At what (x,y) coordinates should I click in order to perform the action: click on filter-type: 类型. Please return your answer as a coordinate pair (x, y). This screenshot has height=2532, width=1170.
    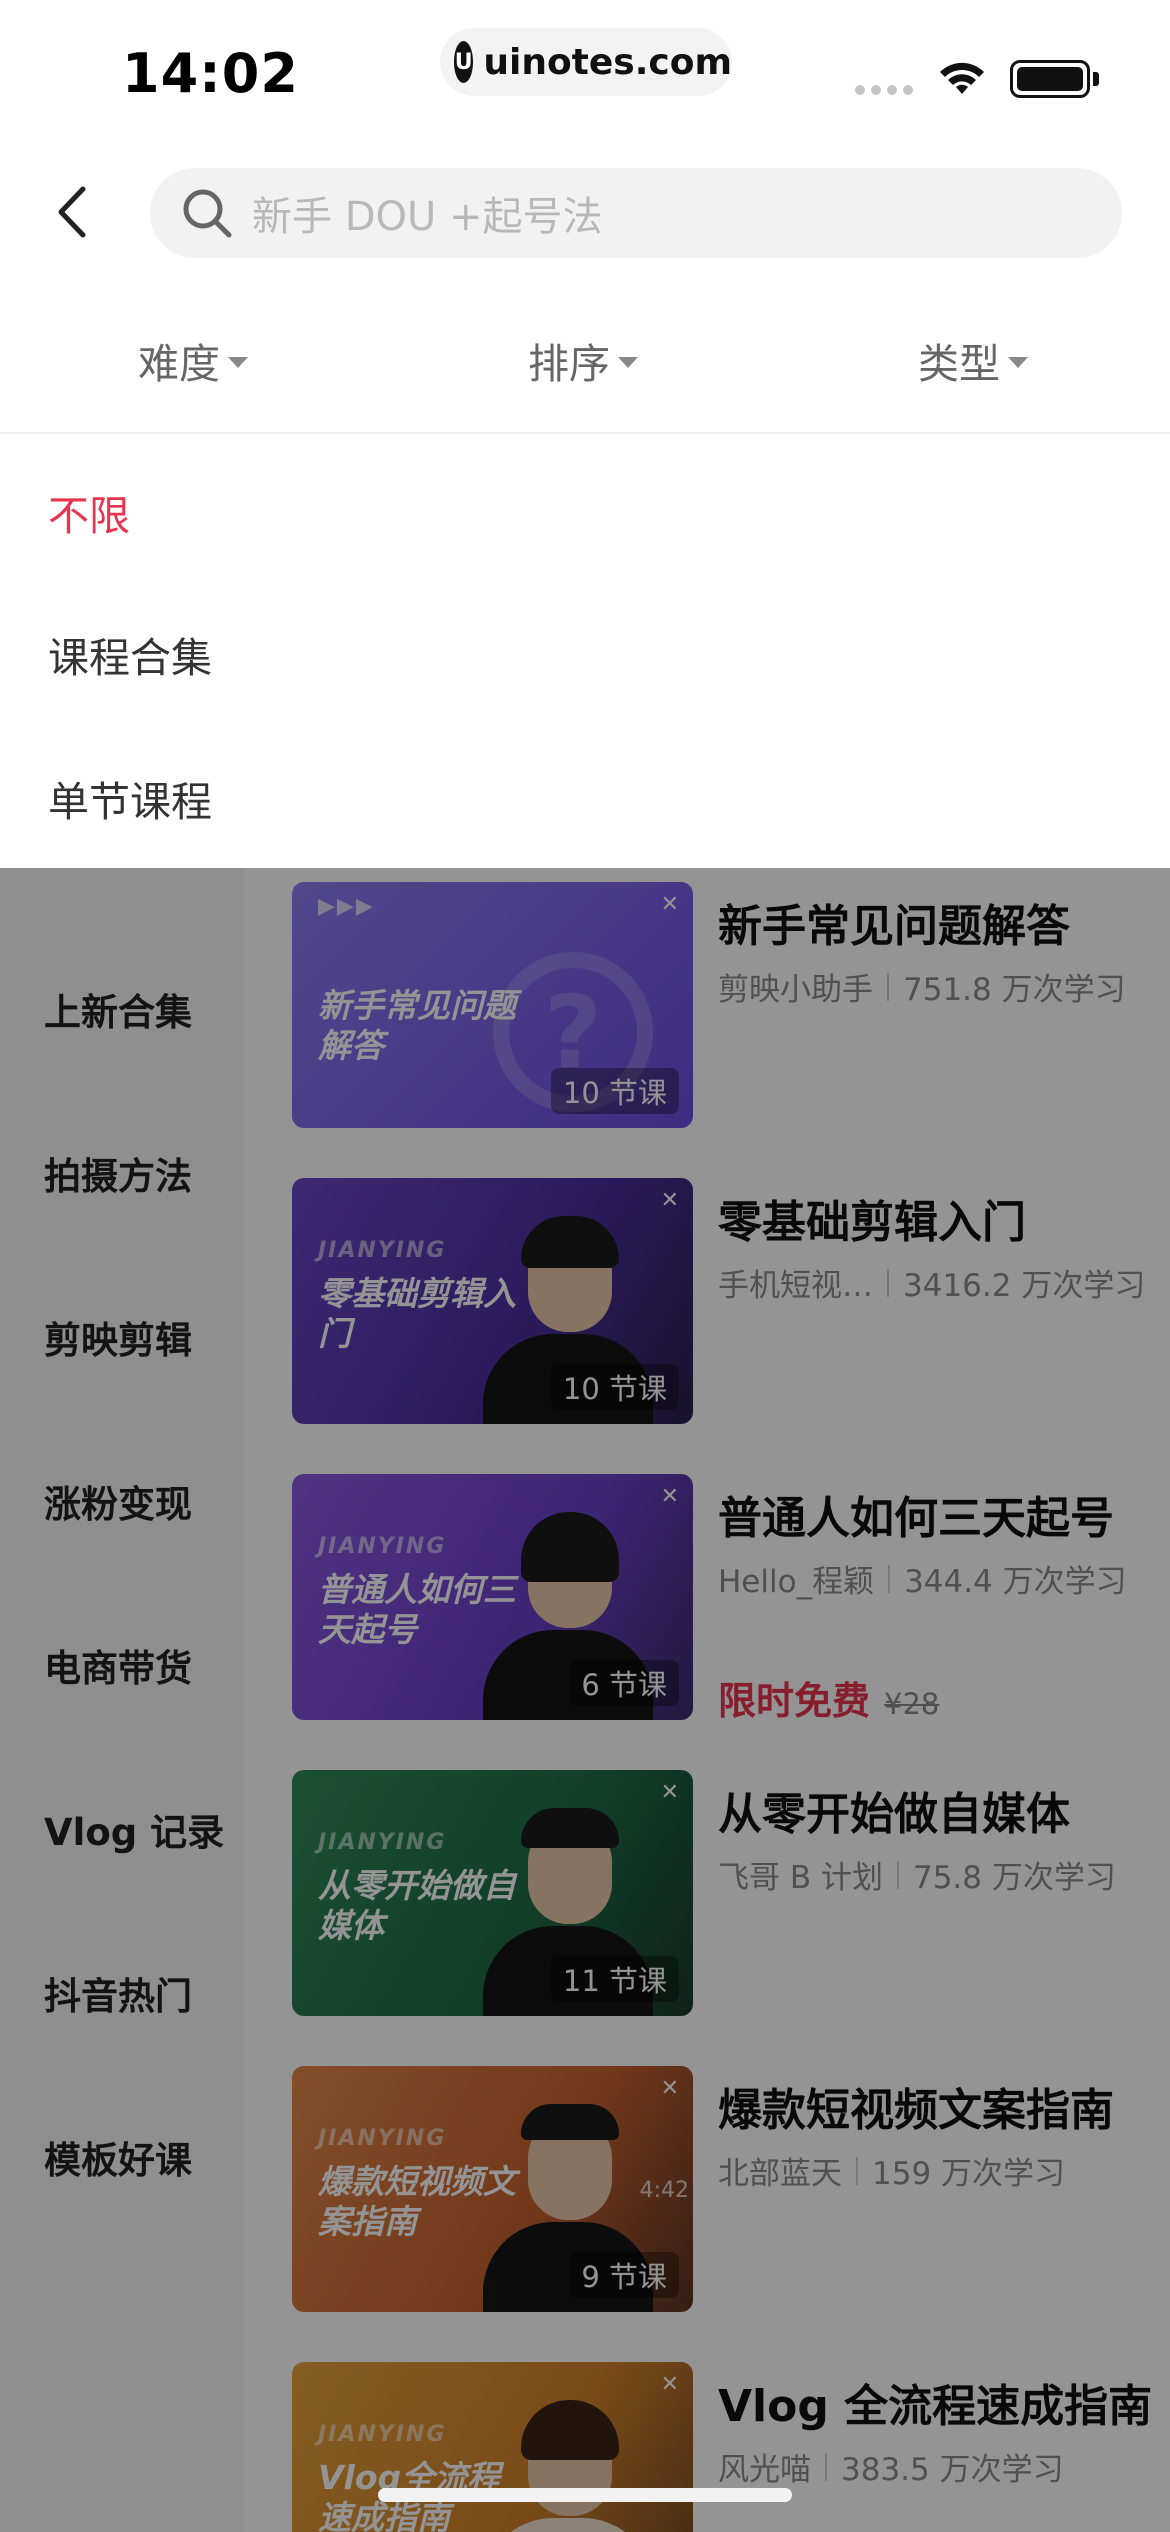
    Looking at the image, I should click on (973, 360).